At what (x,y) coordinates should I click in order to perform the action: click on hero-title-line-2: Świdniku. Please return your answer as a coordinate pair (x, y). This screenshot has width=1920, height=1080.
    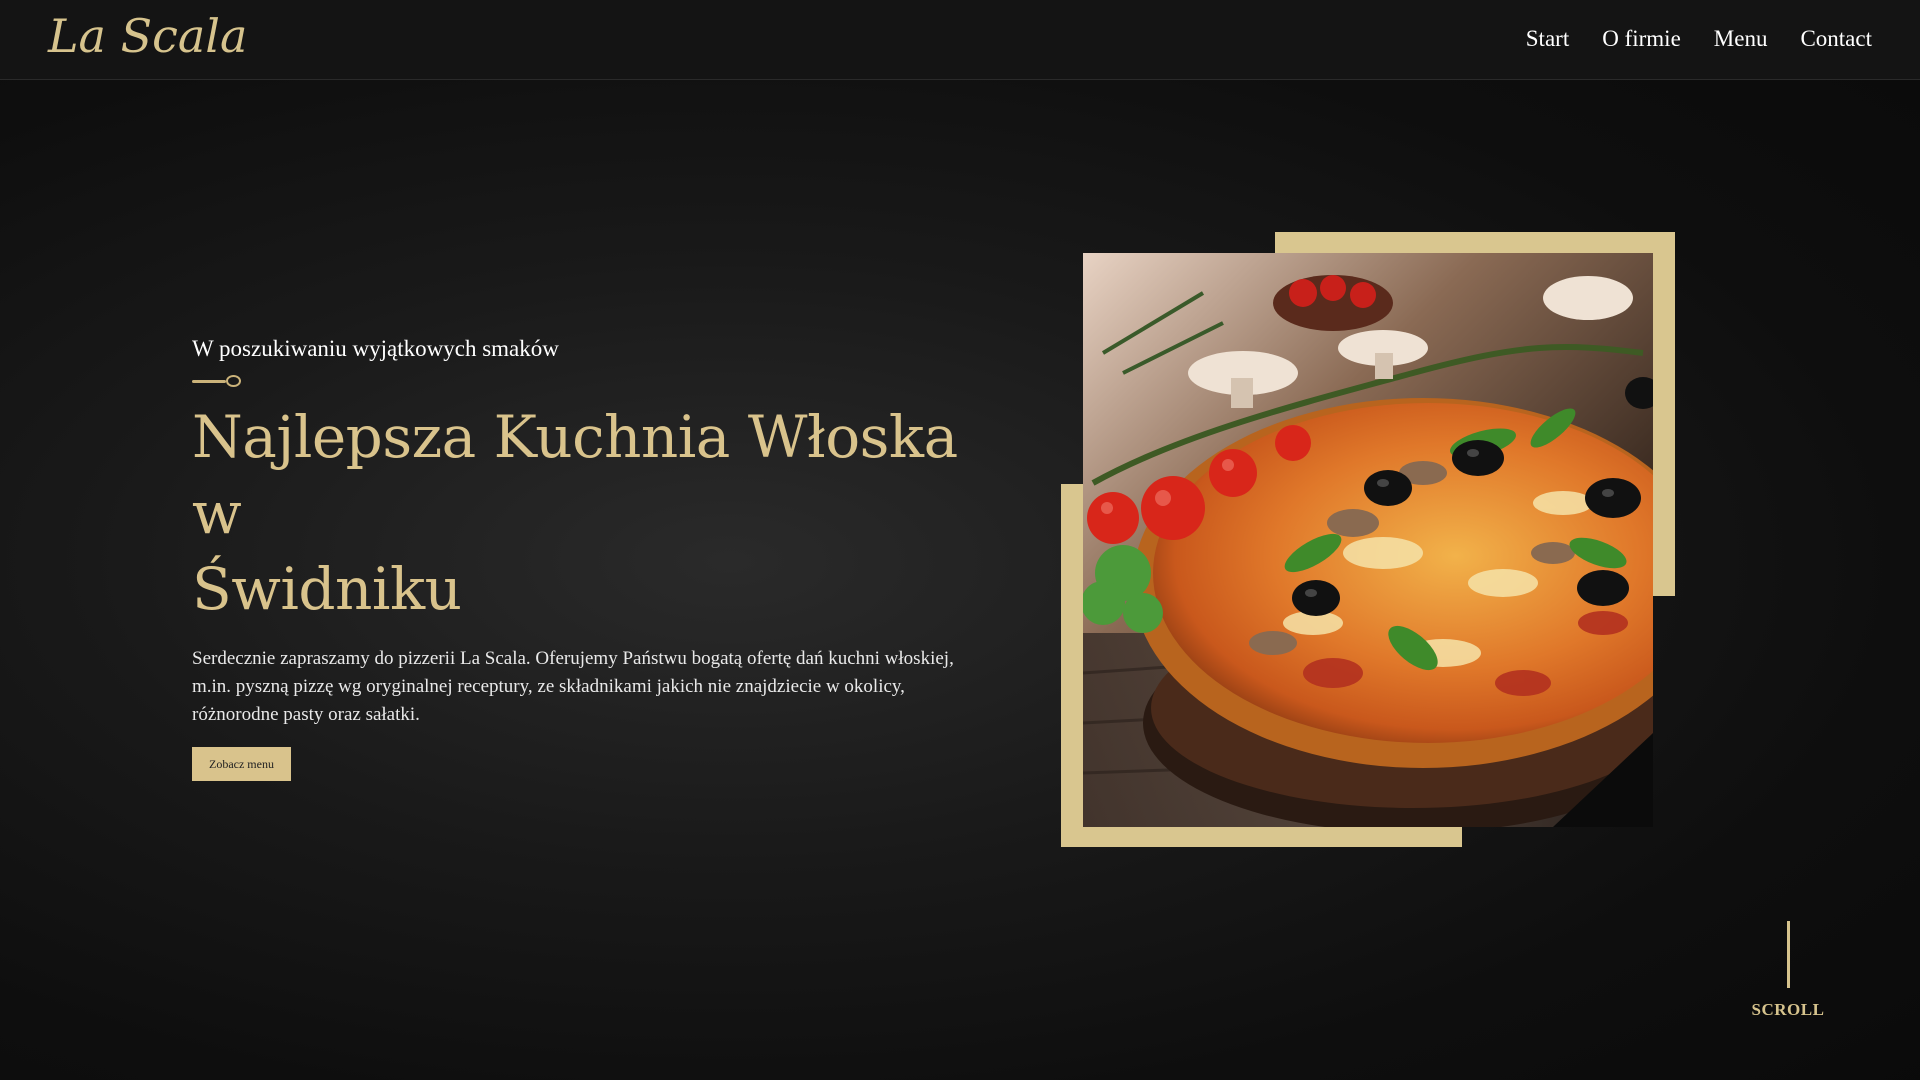
    Looking at the image, I should click on (327, 589).